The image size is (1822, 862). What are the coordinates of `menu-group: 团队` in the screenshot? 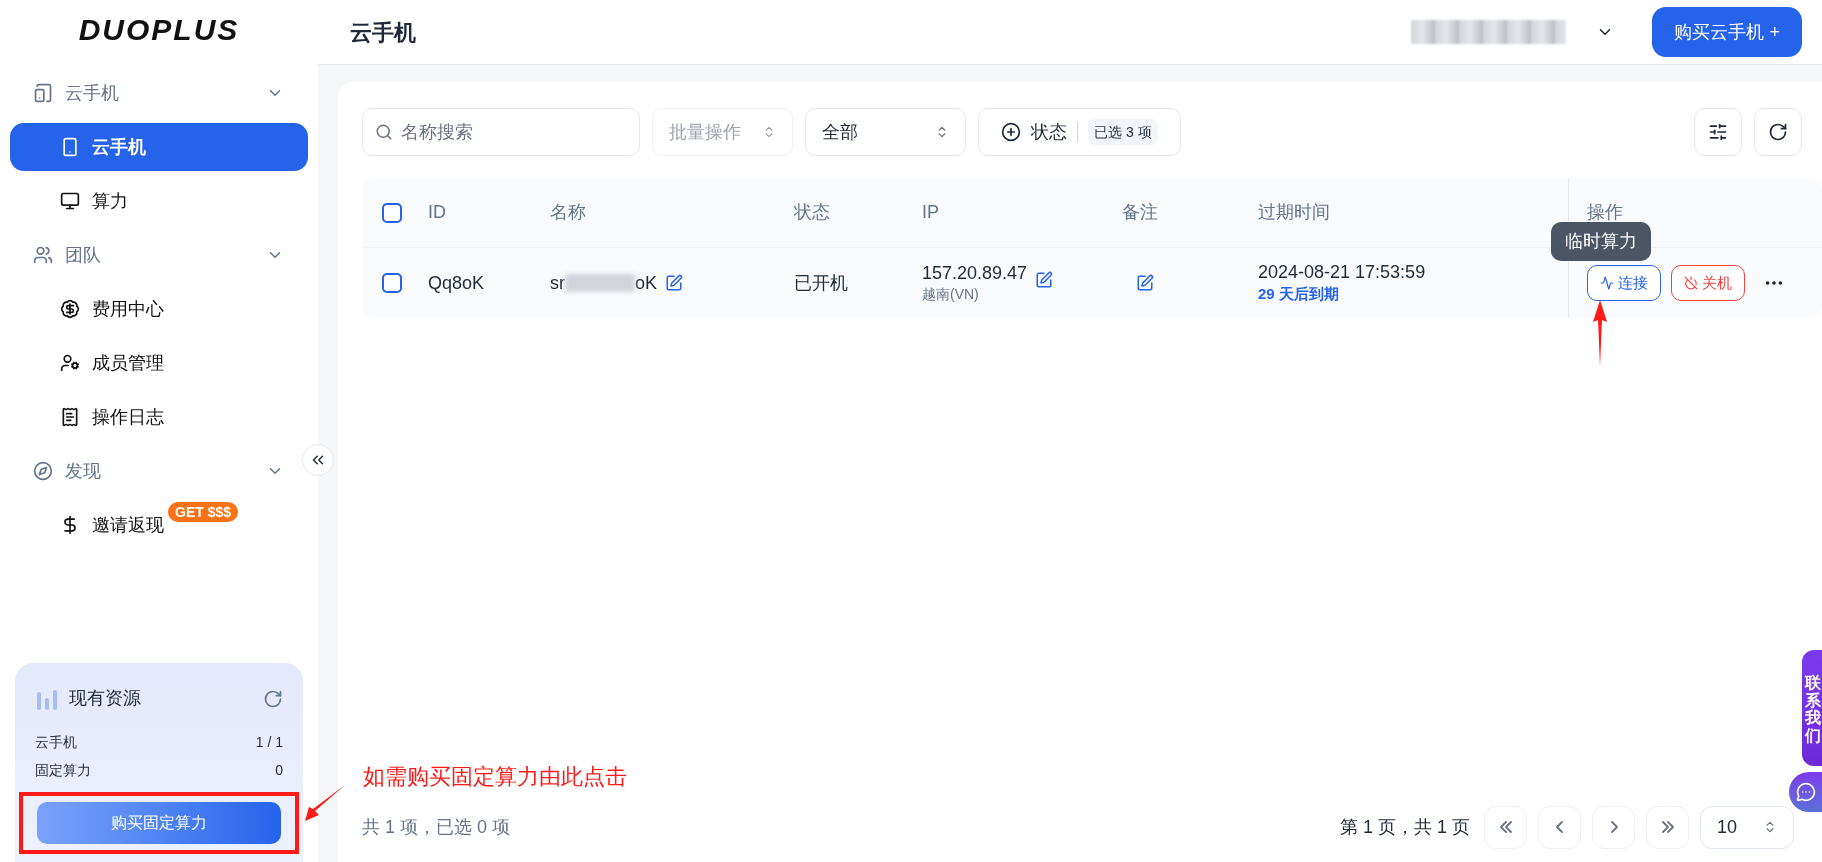 It's located at (151, 255).